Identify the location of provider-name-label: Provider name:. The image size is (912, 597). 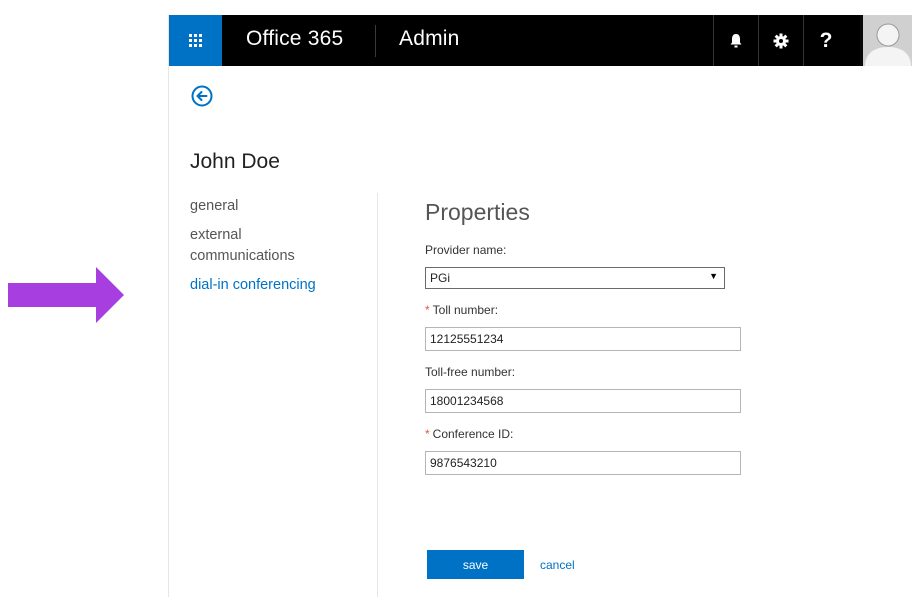
(466, 250).